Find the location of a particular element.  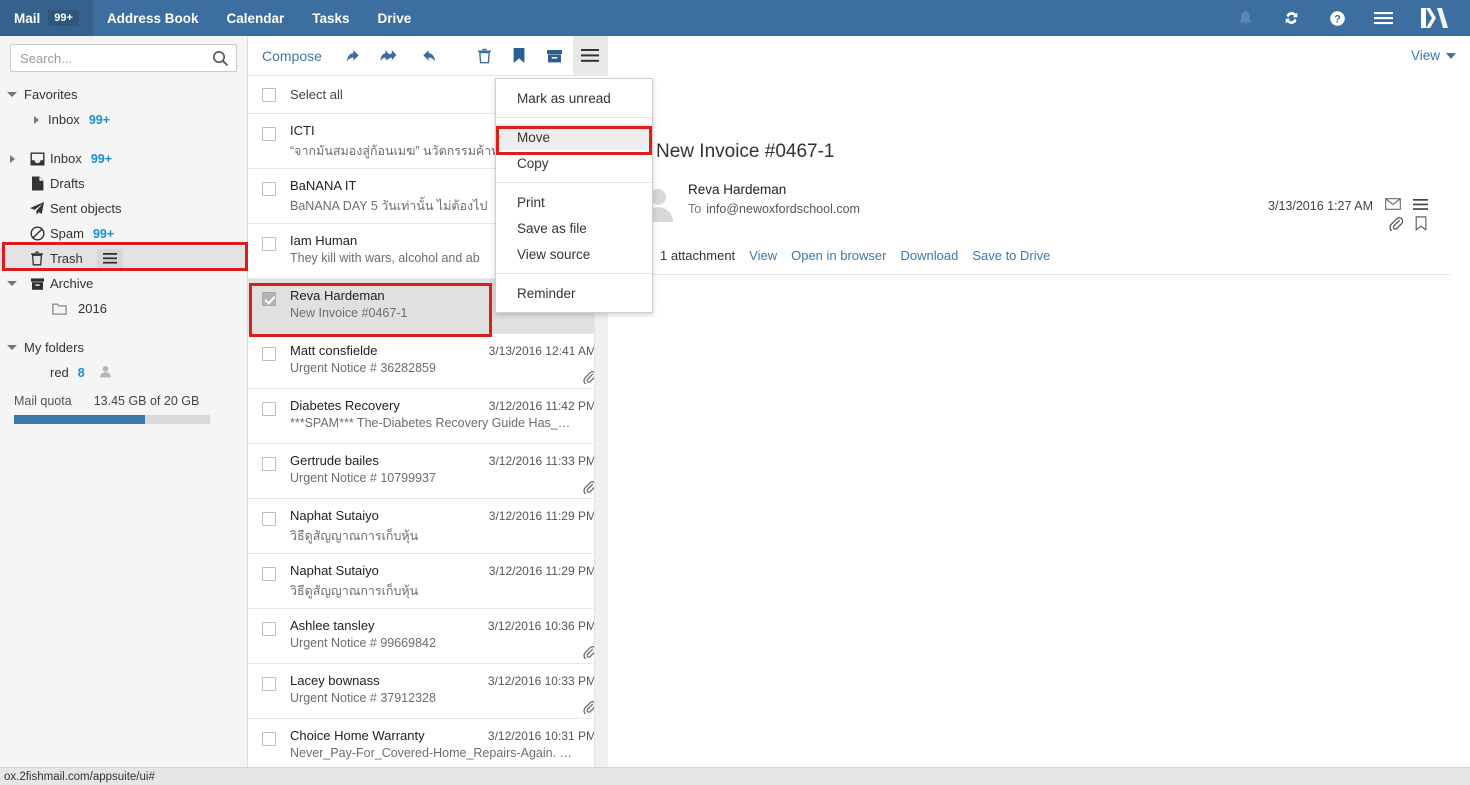

more-menu-icon is located at coordinates (590, 55).